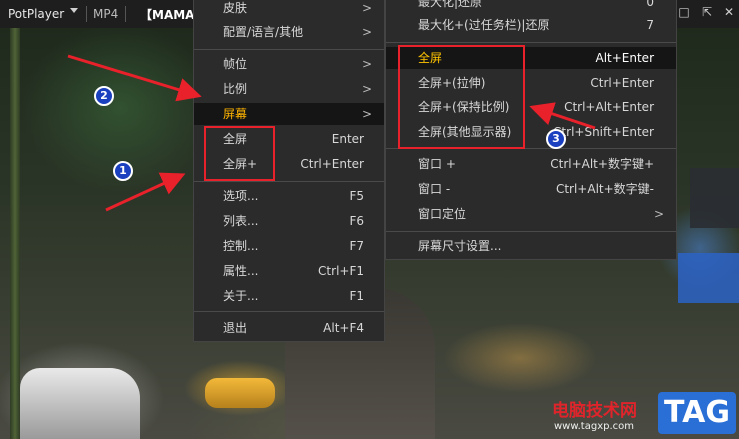 This screenshot has width=739, height=439. Describe the element at coordinates (123, 171) in the screenshot. I see `step-badge-1: 1` at that location.